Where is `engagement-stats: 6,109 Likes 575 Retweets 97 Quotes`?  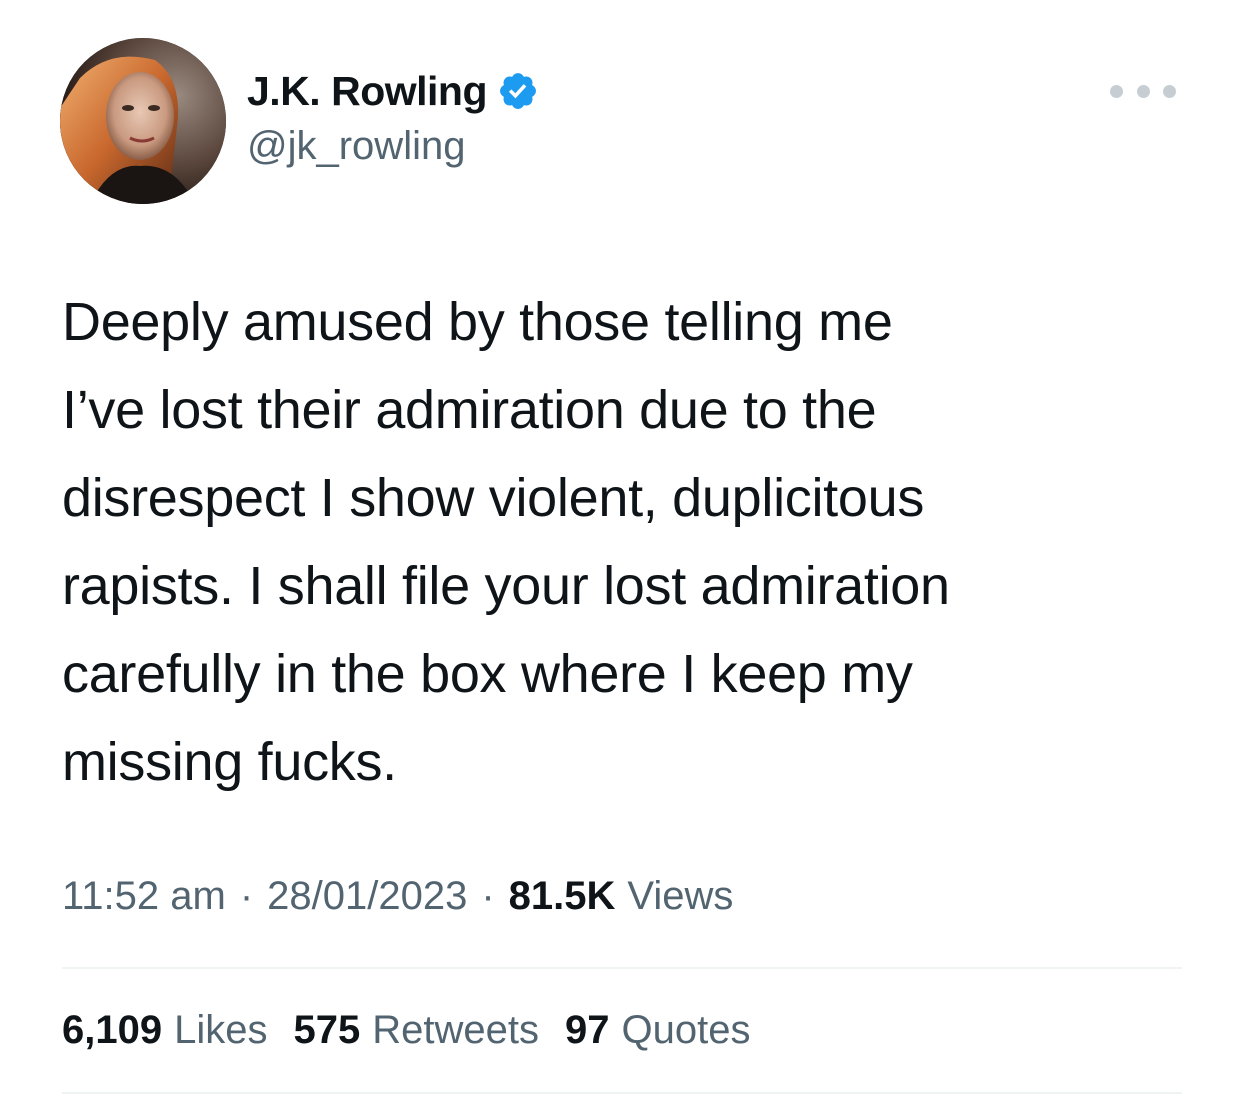 engagement-stats: 6,109 Likes 575 Retweets 97 Quotes is located at coordinates (419, 1030).